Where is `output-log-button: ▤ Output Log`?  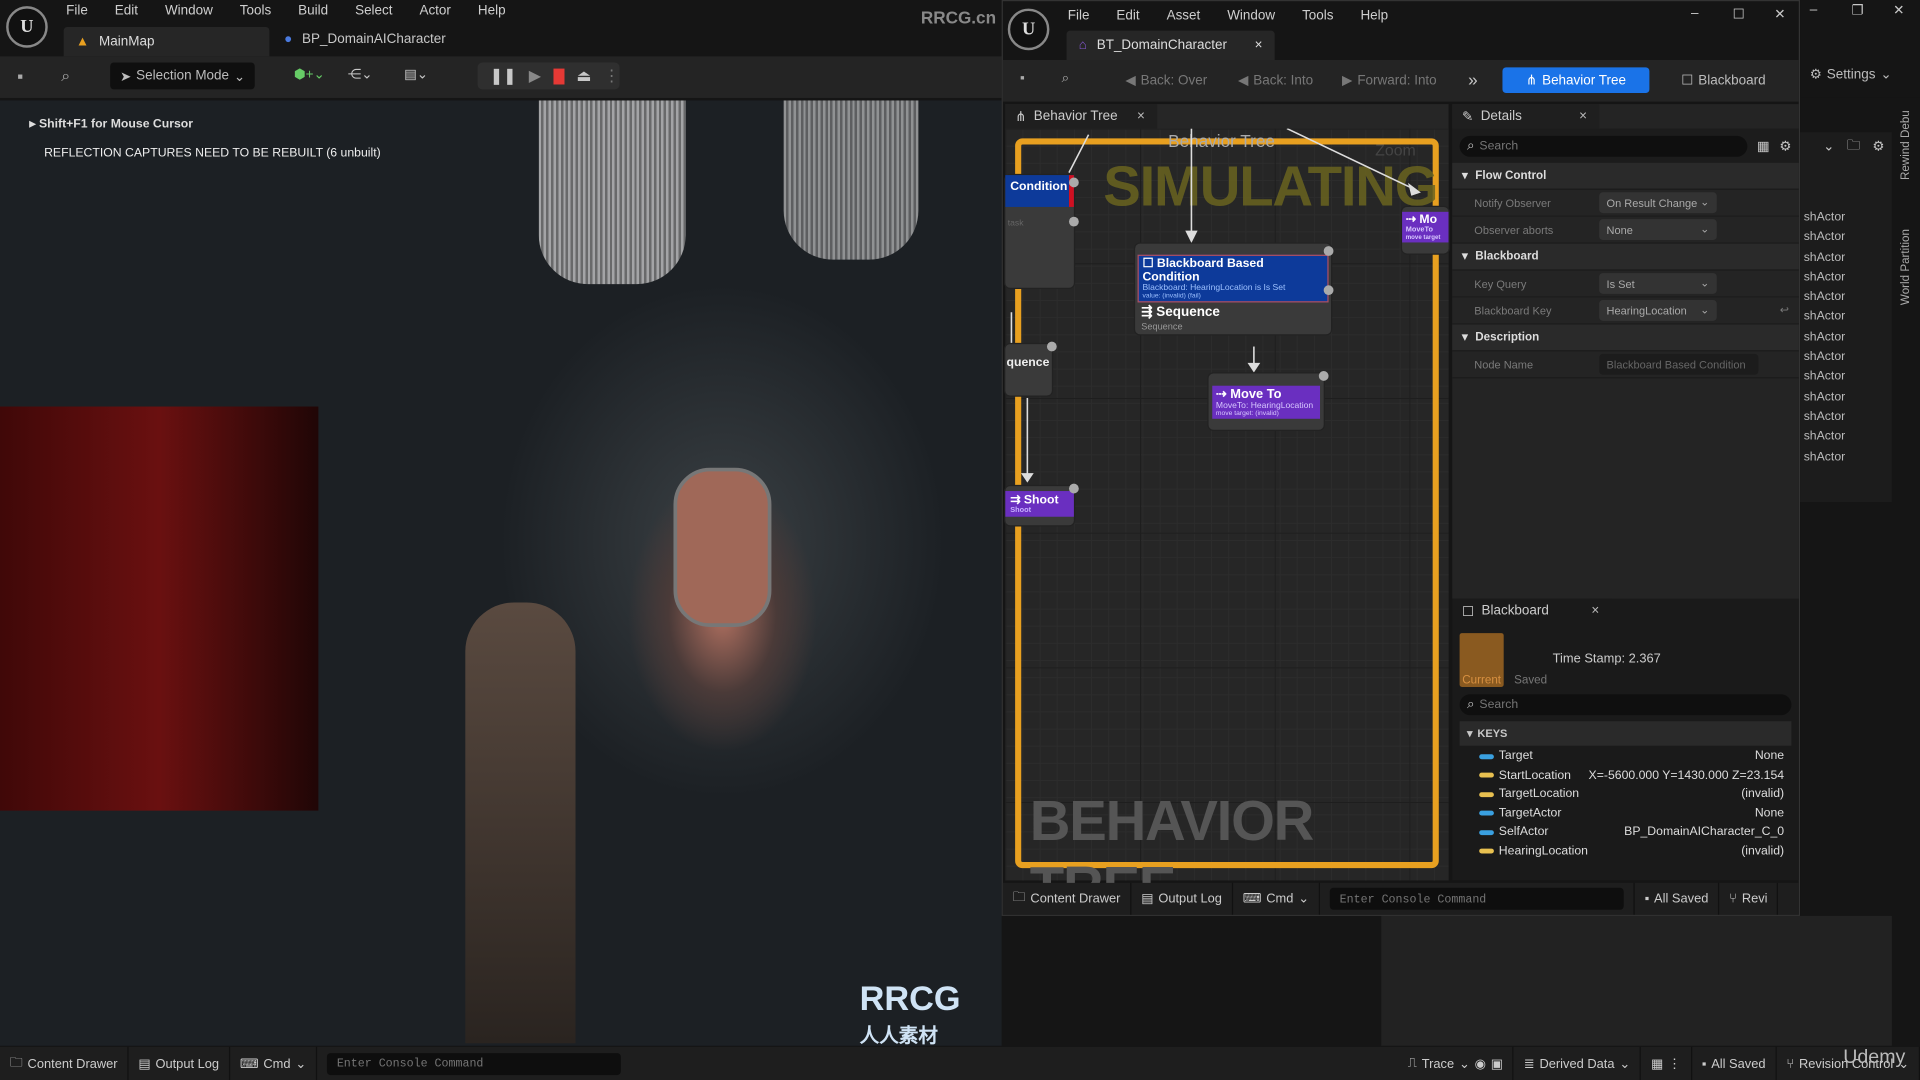
output-log-button: ▤ Output Log is located at coordinates (1182, 898).